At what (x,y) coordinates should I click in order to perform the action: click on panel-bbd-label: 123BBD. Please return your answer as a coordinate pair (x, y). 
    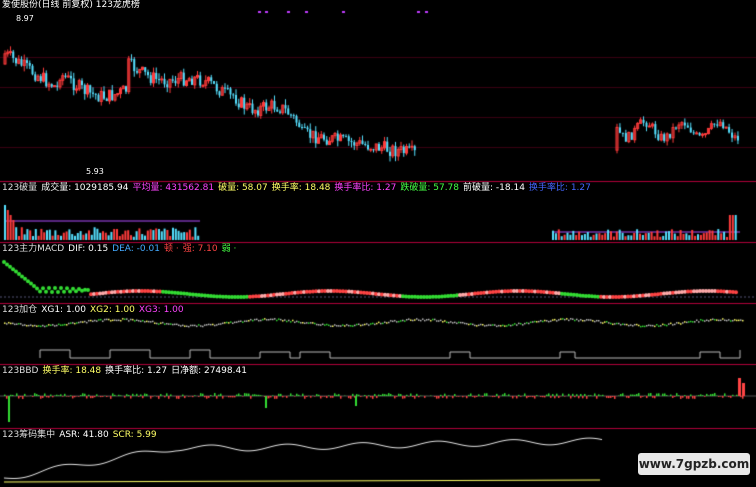
    Looking at the image, I should click on (20, 371).